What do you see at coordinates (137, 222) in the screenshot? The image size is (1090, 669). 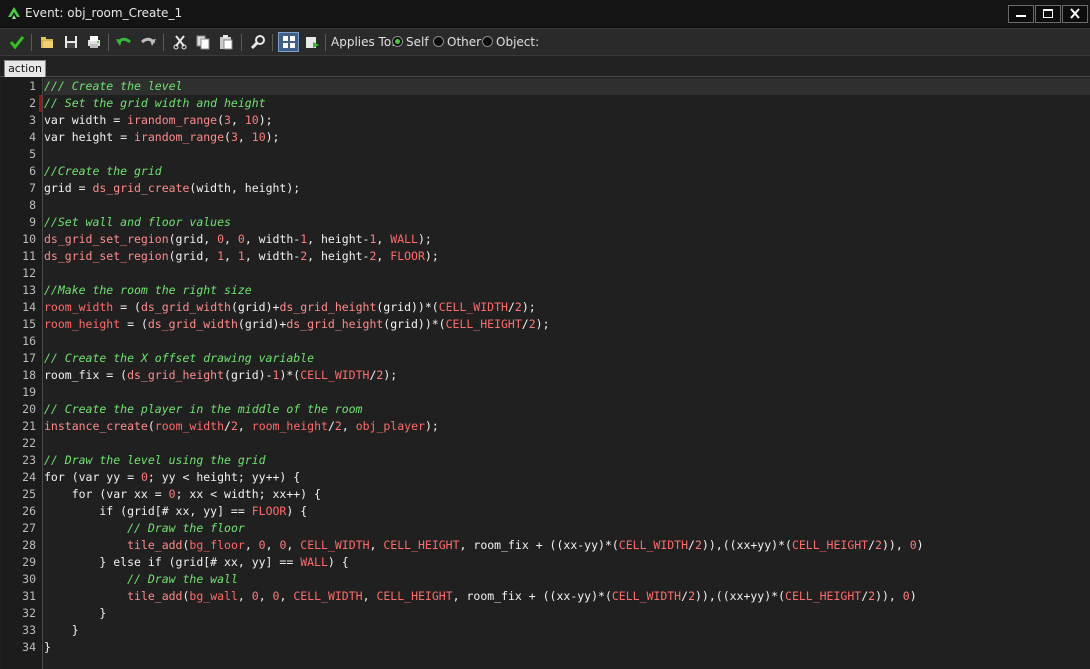 I see `code-text: //Set wall and floor values` at bounding box center [137, 222].